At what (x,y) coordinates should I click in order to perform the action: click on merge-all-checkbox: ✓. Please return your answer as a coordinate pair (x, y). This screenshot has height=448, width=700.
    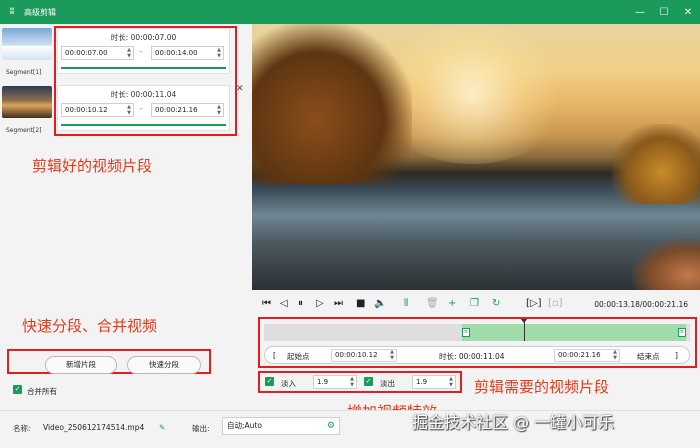
    Looking at the image, I should click on (17, 389).